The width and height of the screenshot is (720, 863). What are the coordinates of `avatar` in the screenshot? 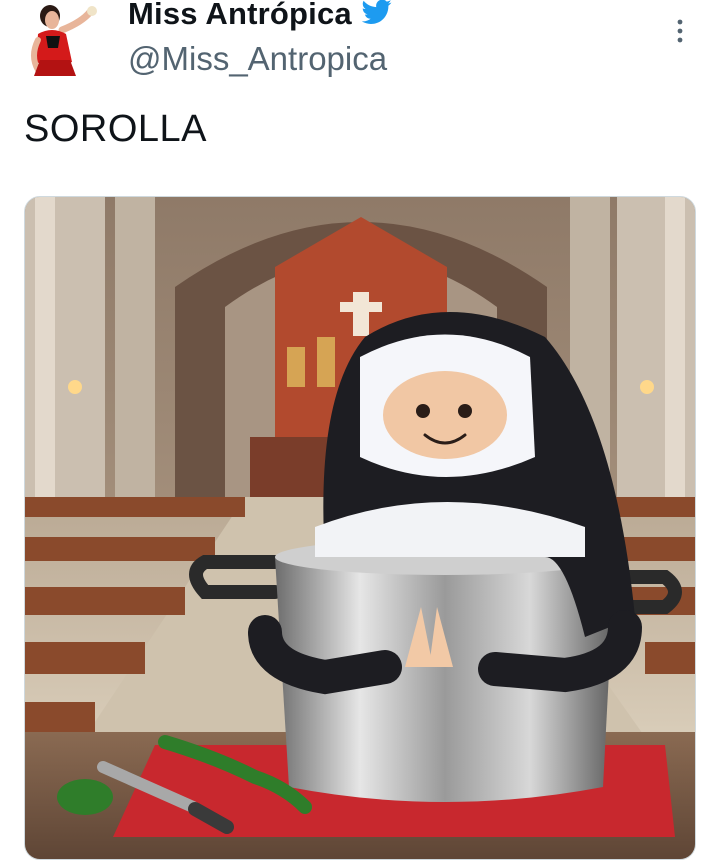 It's located at (66, 40).